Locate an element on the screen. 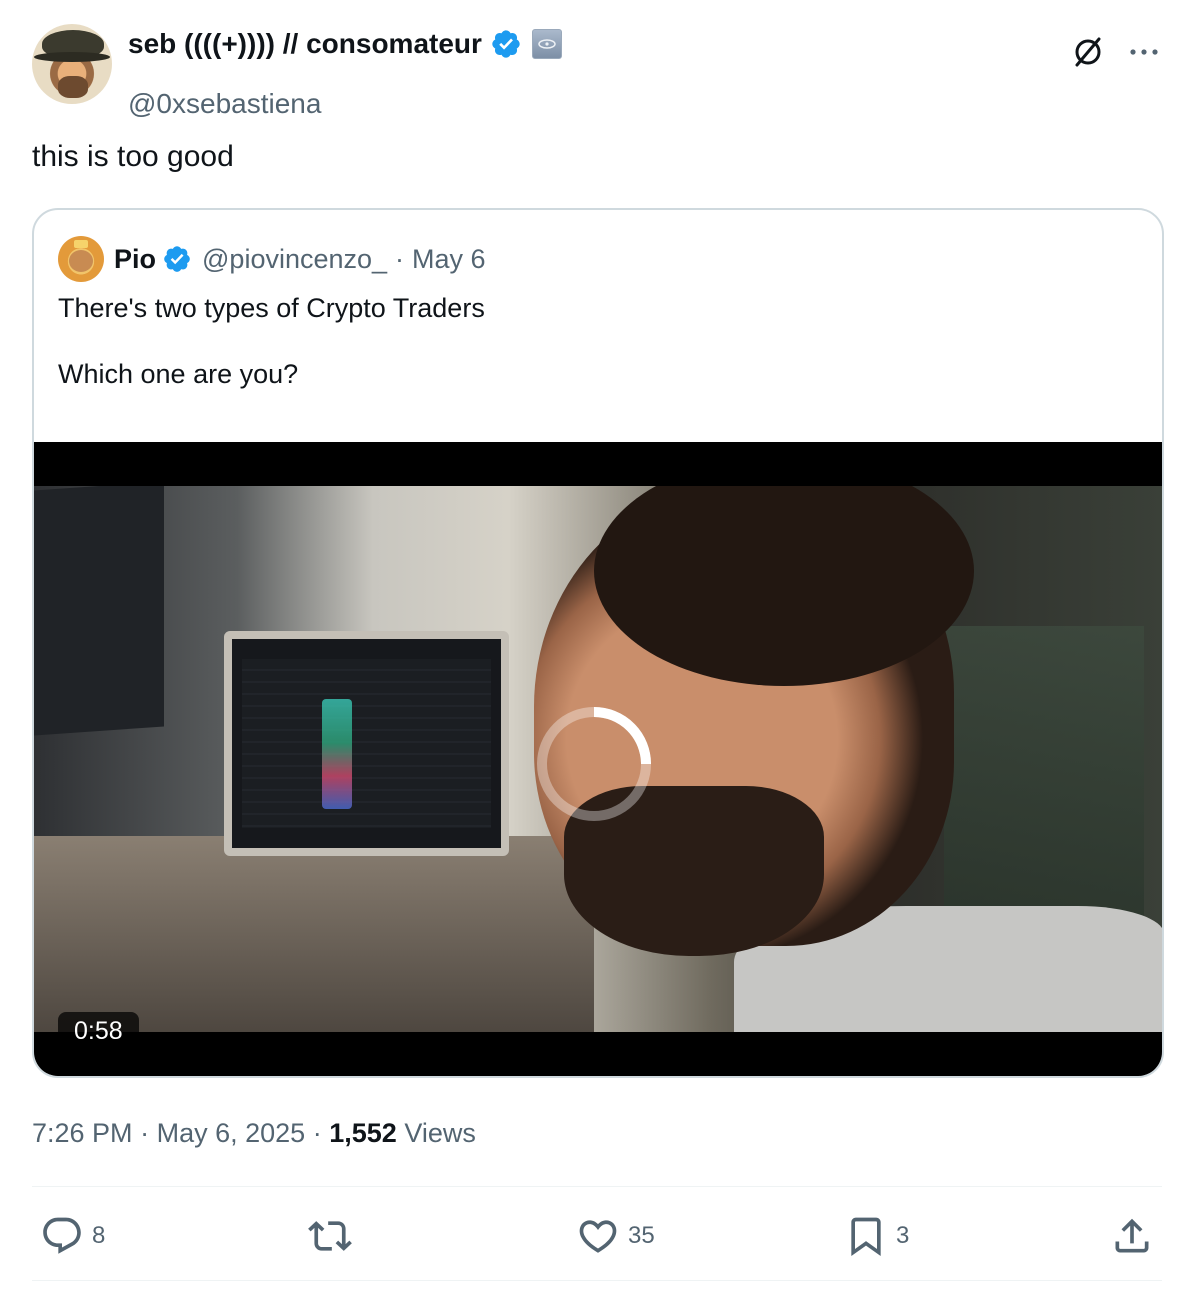 The image size is (1194, 1316). quoted-text-line: There's two types of Crypto Traders is located at coordinates (271, 308).